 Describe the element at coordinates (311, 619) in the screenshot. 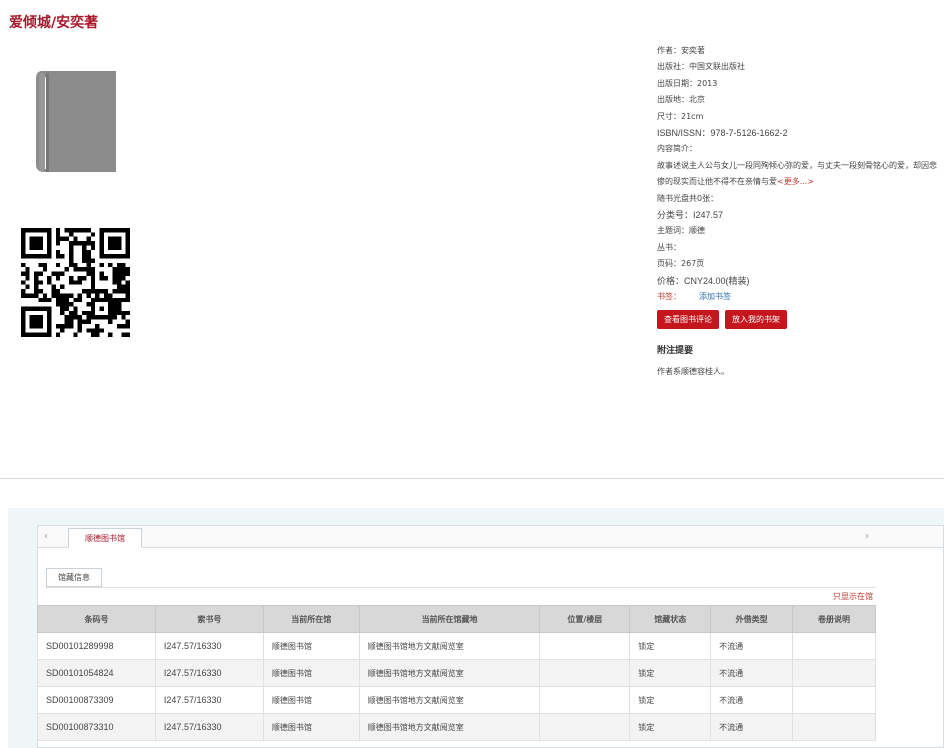

I see `column-header: 当前所在馆` at that location.